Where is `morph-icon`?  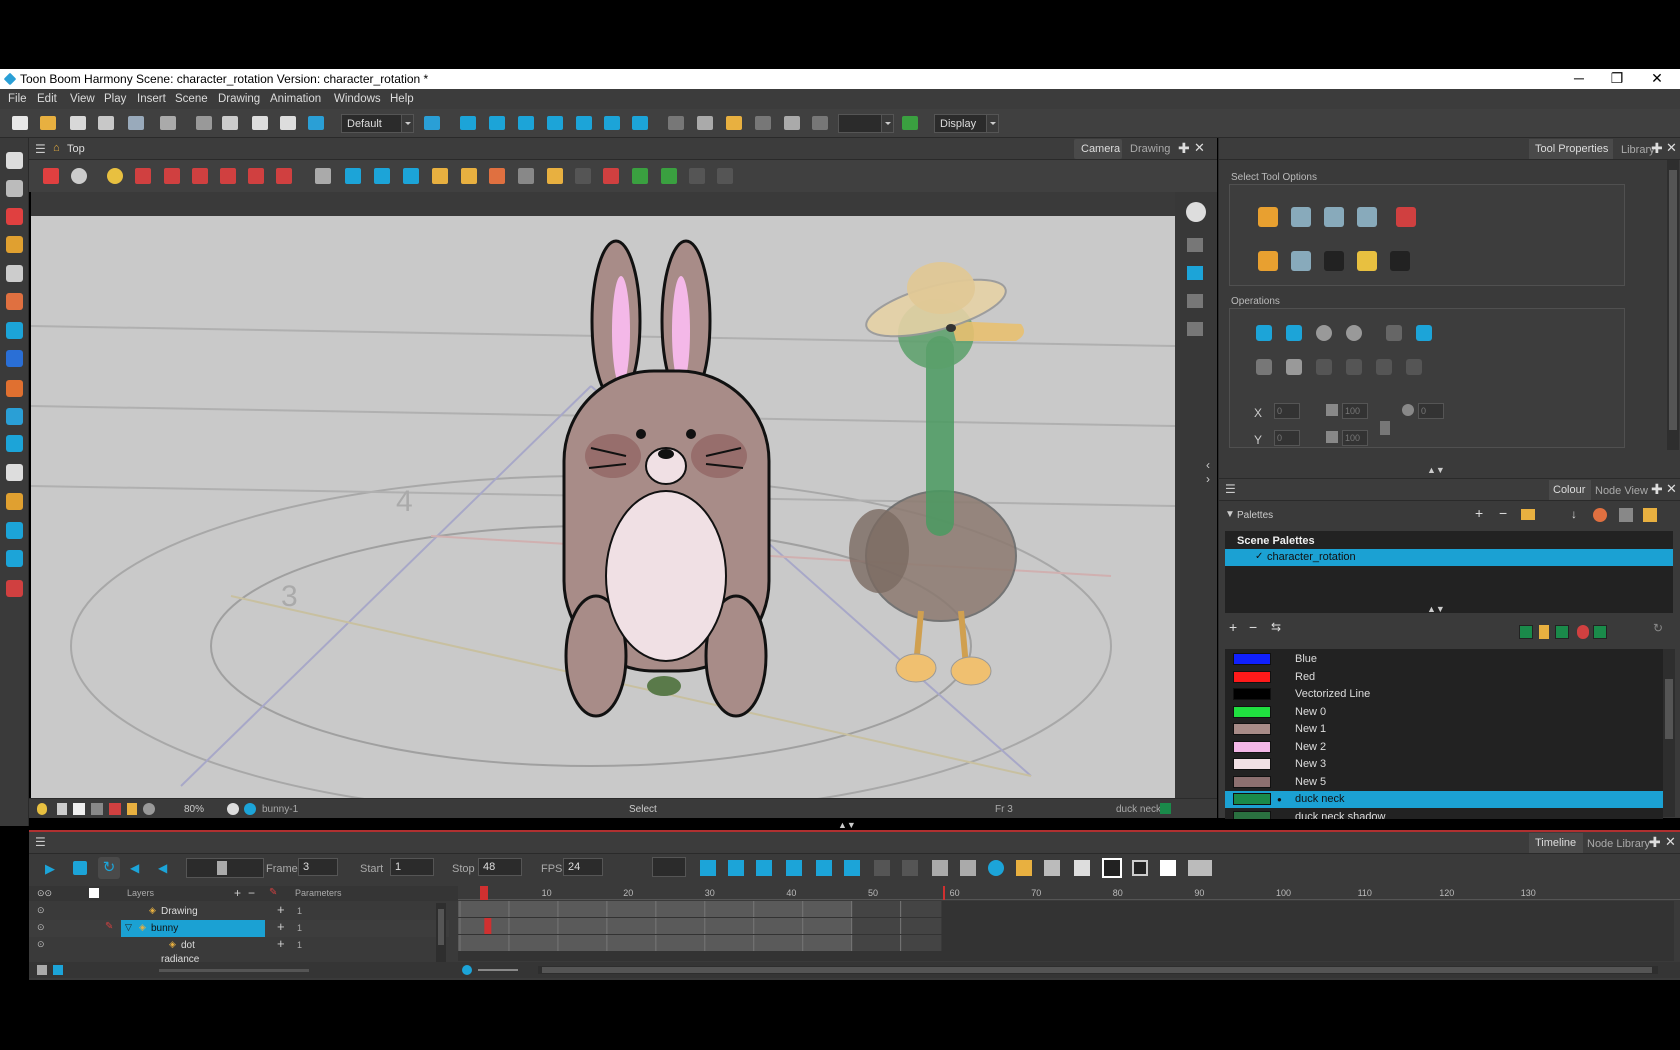
morph-icon is located at coordinates (763, 123).